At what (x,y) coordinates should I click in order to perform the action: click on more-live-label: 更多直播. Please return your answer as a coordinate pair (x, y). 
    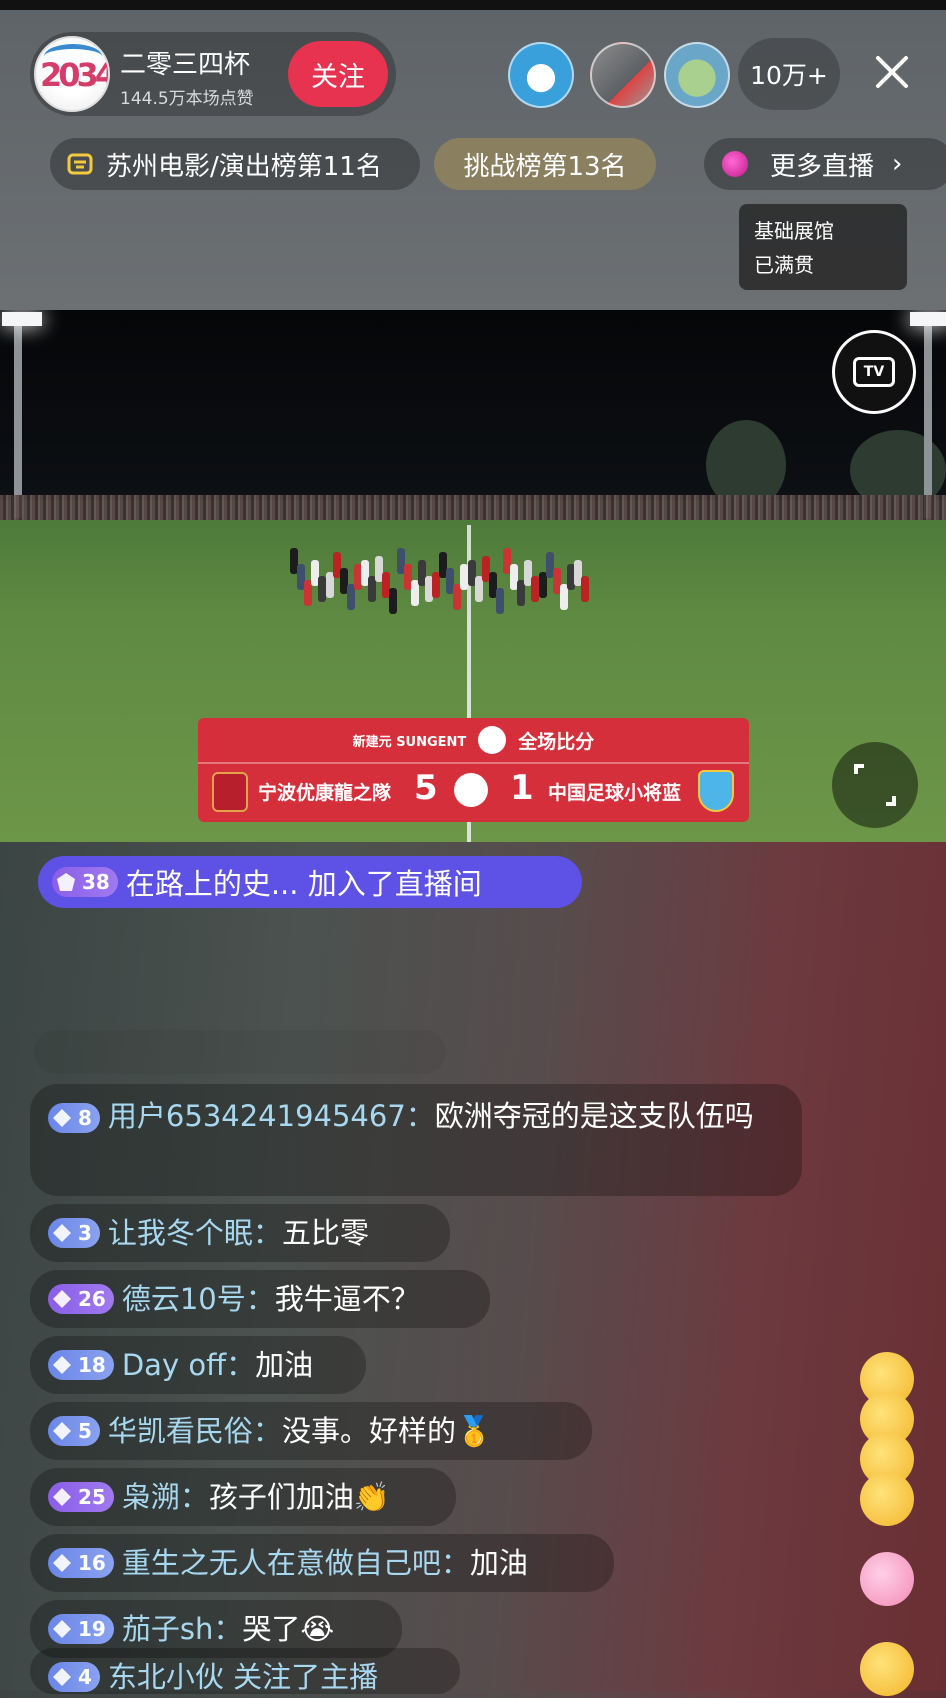
    Looking at the image, I should click on (822, 166).